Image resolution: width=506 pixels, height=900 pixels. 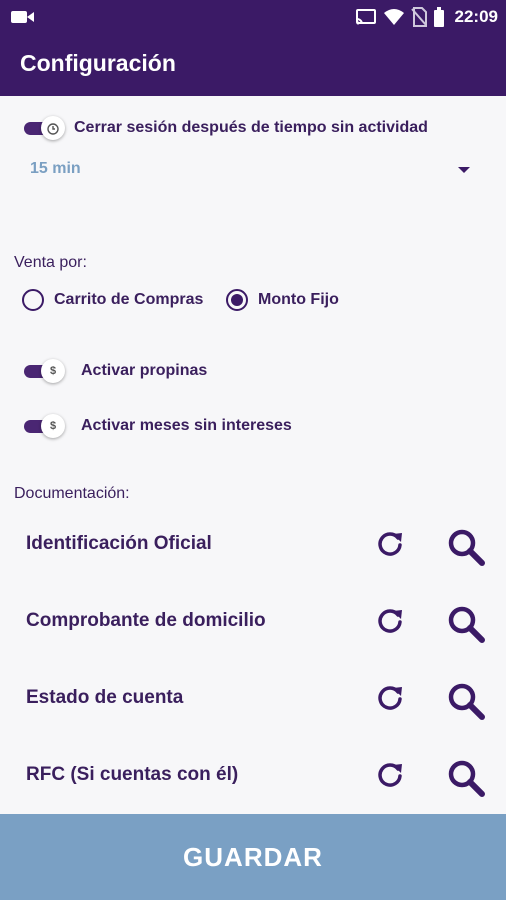 I want to click on document-label: Comprobante de domicilio, so click(x=146, y=620).